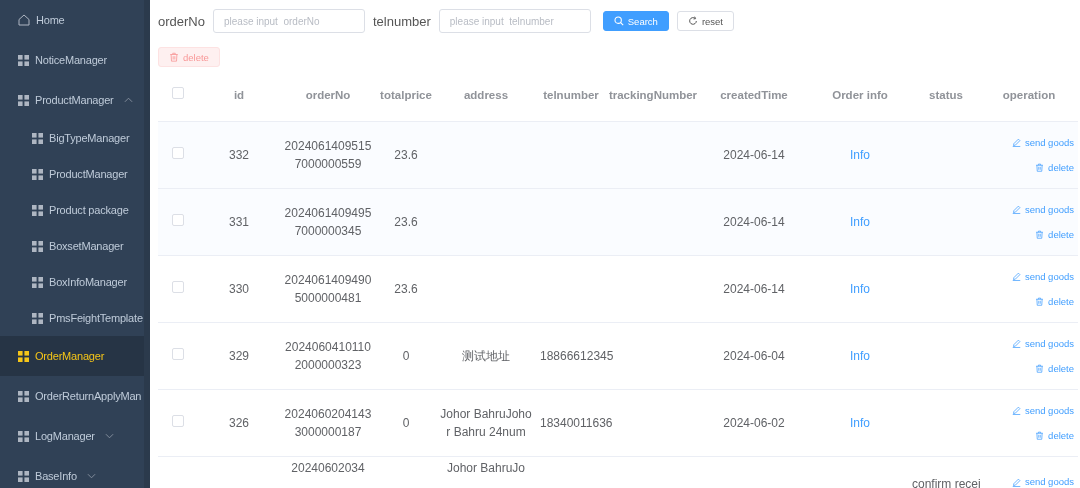  I want to click on column-header: createdTime, so click(754, 95).